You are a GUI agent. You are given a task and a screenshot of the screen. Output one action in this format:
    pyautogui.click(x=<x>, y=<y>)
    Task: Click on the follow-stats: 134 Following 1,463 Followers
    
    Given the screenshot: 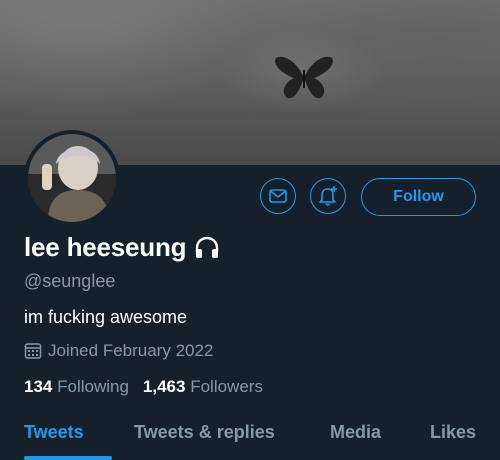 What is the action you would take?
    pyautogui.click(x=143, y=387)
    